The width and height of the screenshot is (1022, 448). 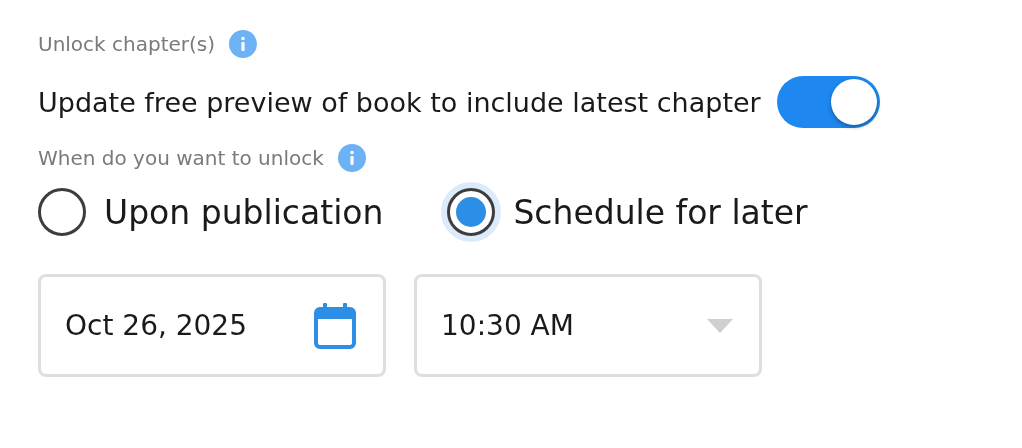 I want to click on section-label: Unlock chapter(s), so click(x=127, y=44).